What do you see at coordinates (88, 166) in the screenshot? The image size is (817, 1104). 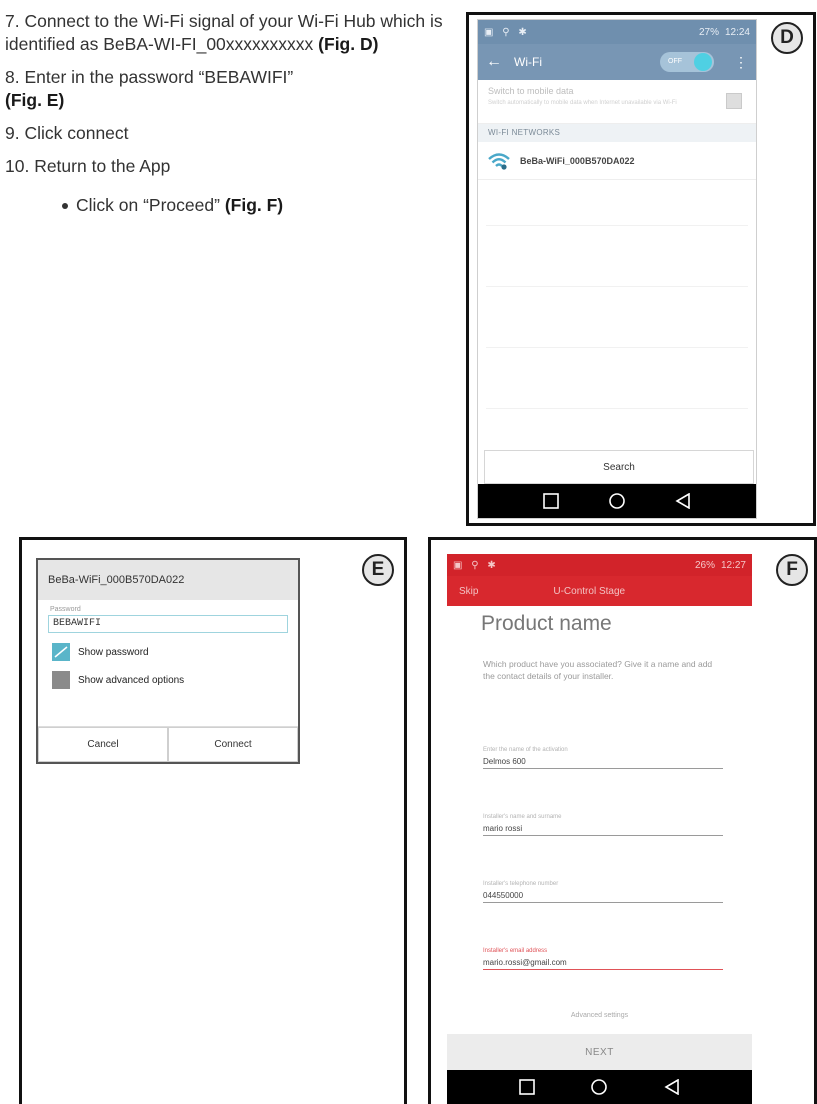 I see `step-10: 10. Return to the App` at bounding box center [88, 166].